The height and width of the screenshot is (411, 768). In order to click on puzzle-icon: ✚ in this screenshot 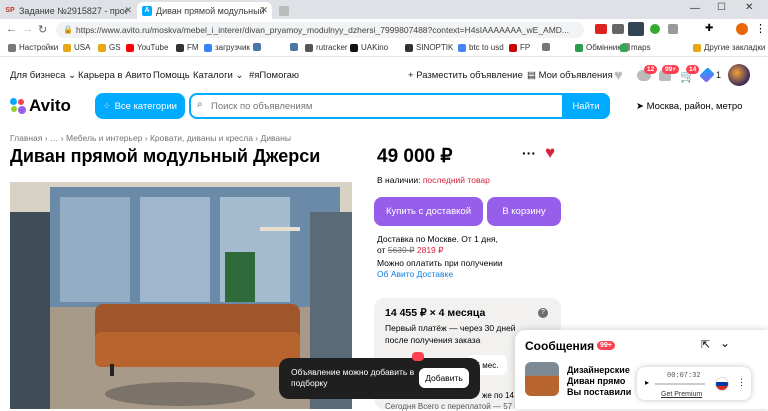, I will do `click(709, 28)`.